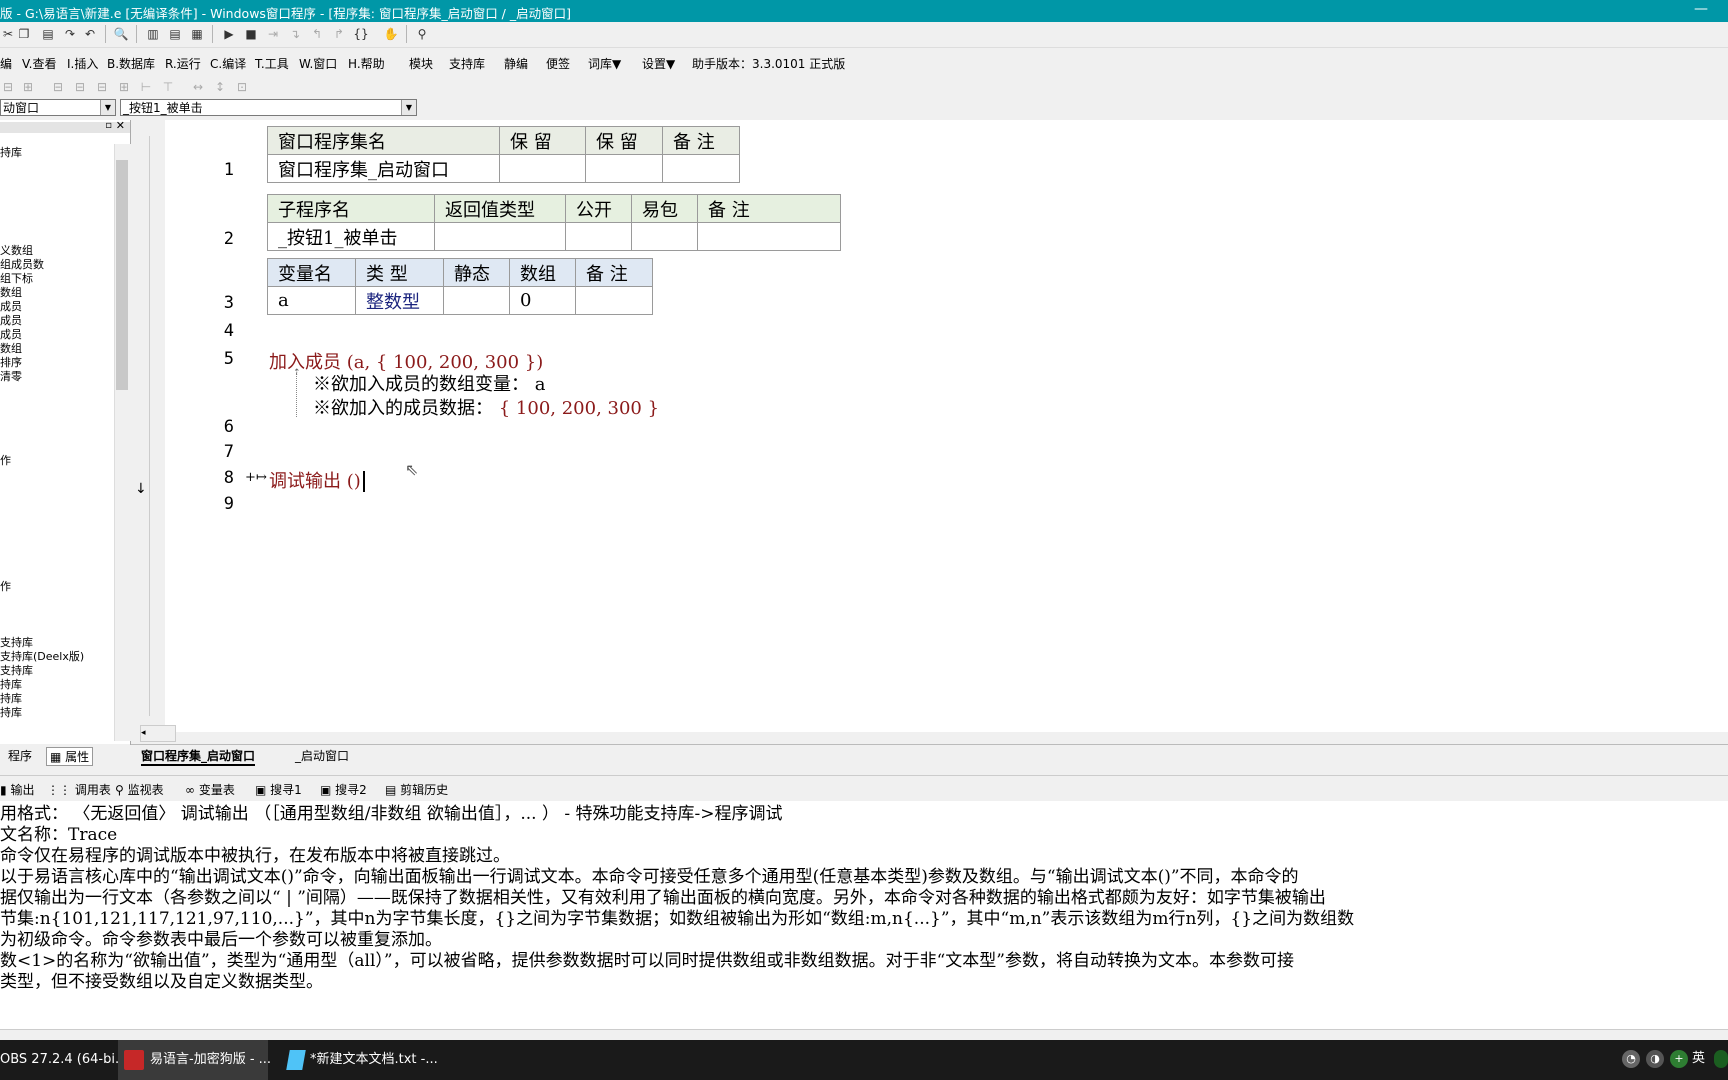  I want to click on pin-icon: ▫, so click(108, 125).